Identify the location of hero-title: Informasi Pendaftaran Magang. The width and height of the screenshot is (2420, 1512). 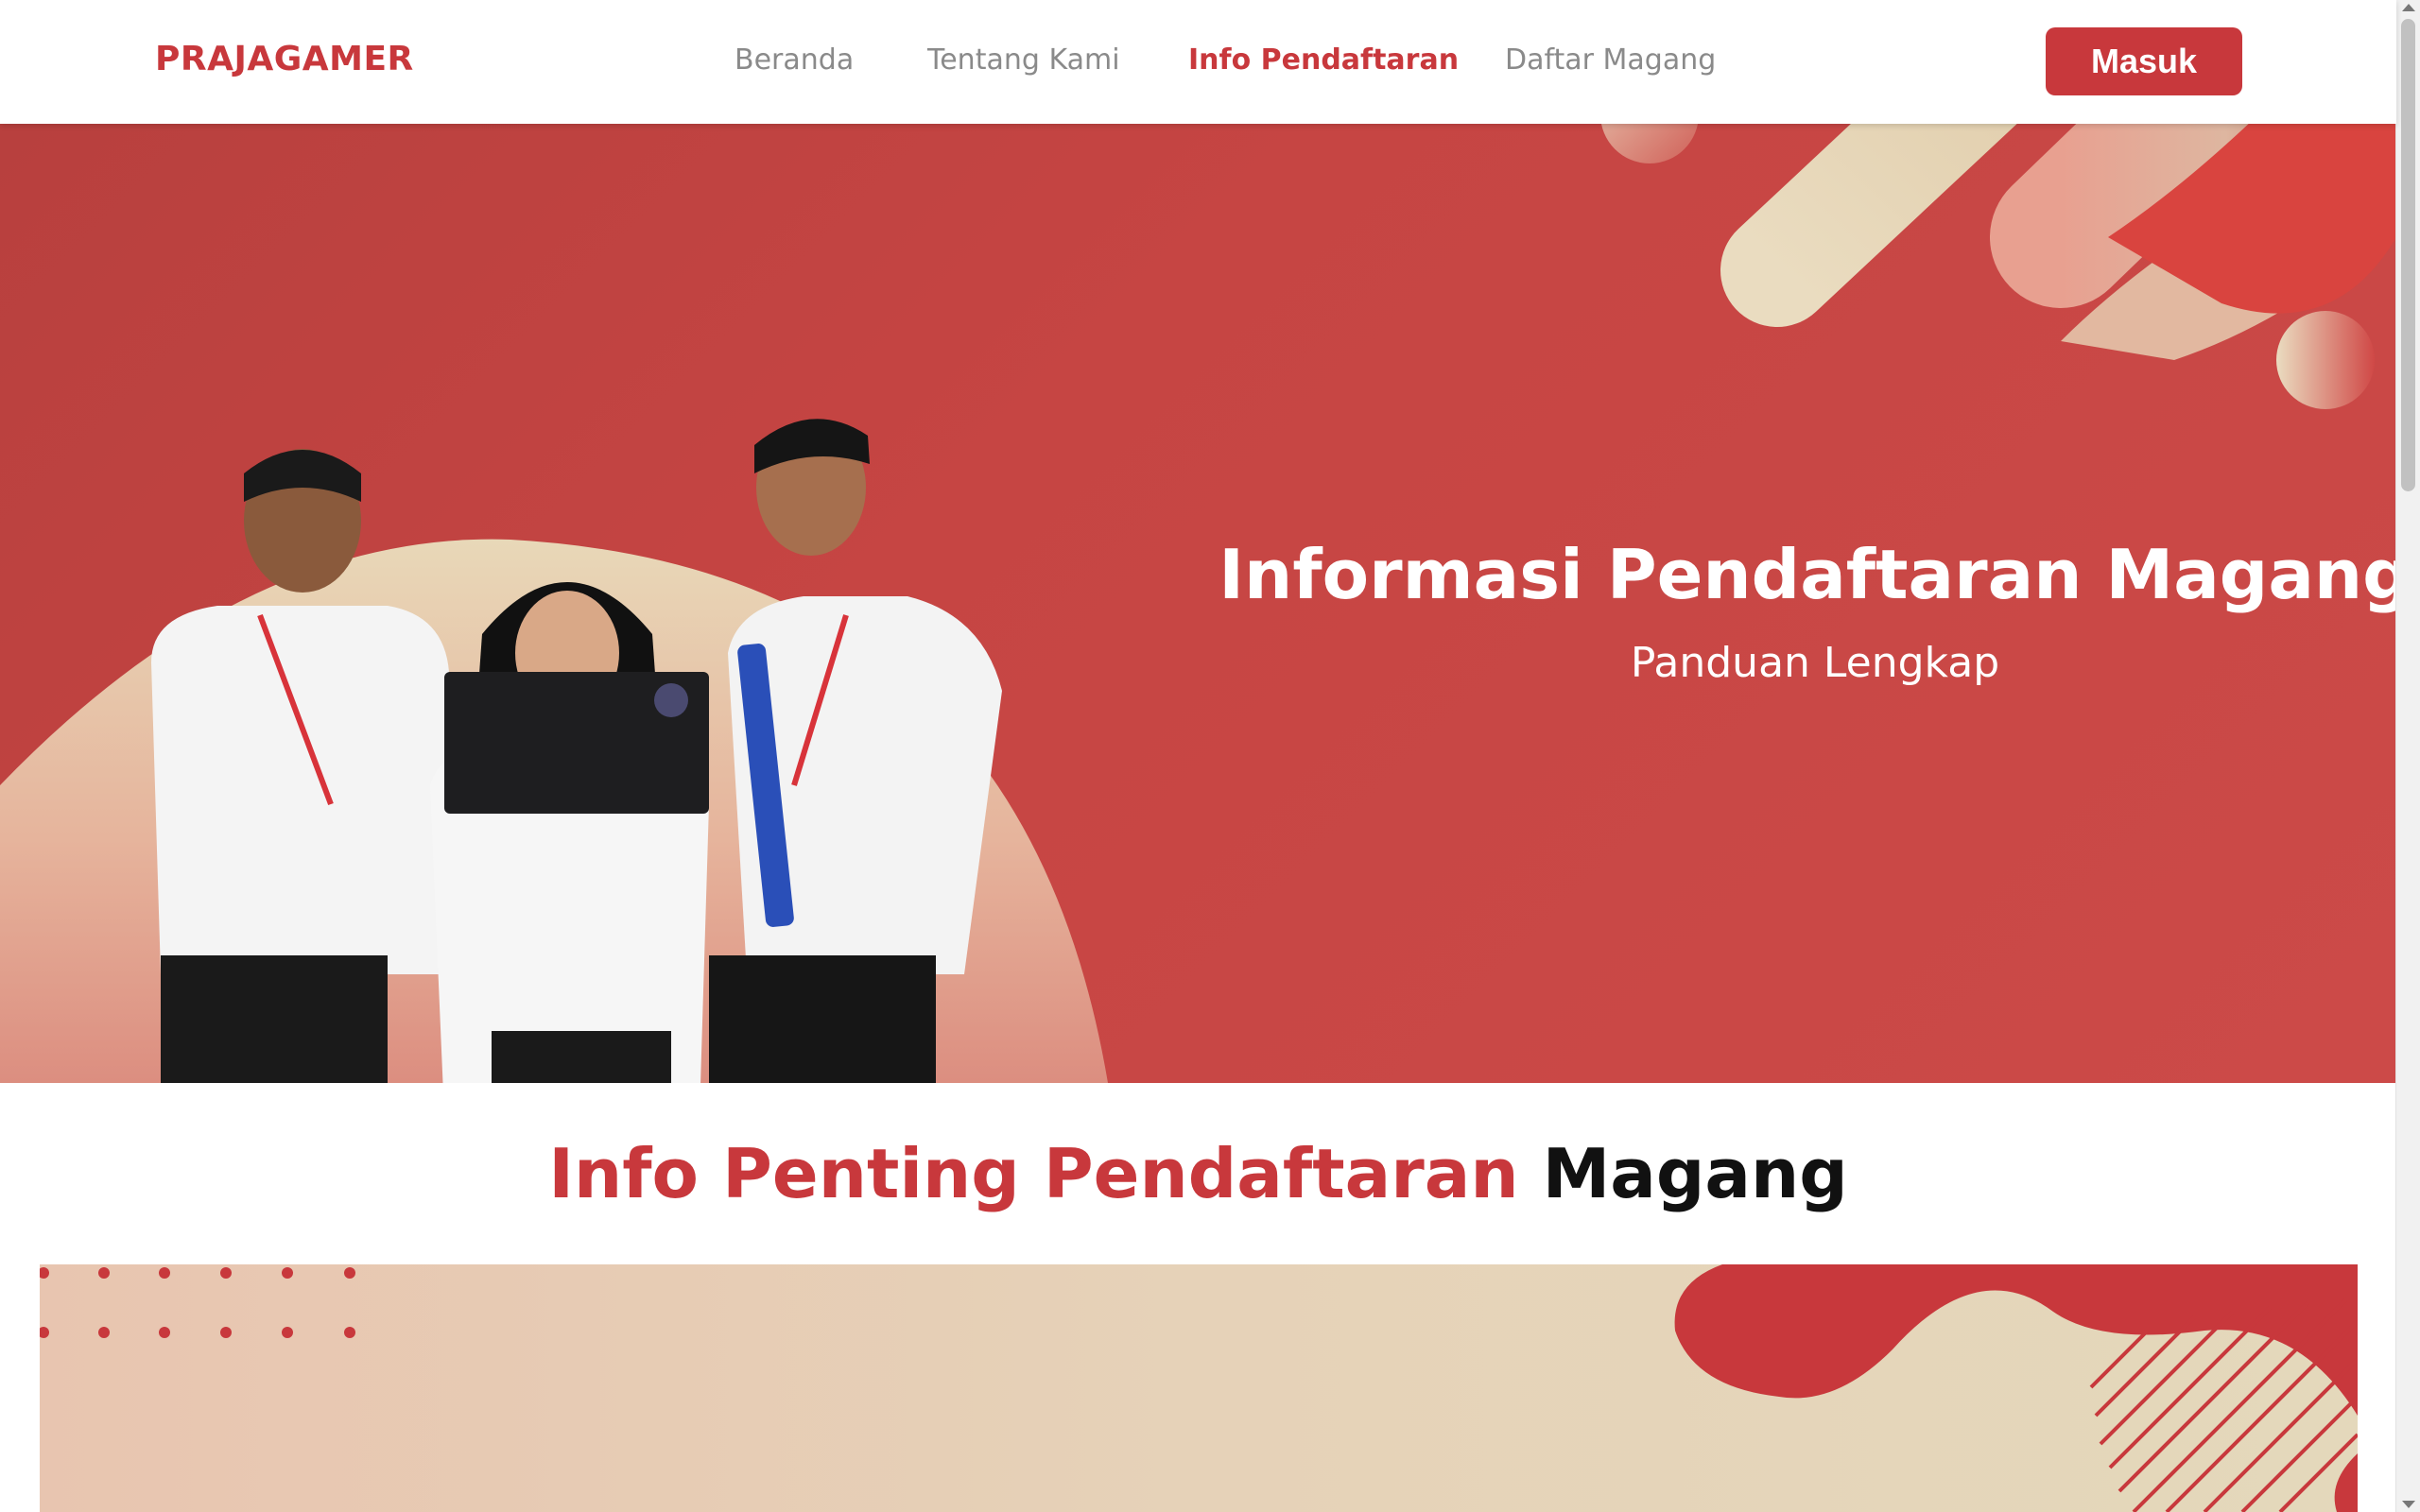
(1808, 574).